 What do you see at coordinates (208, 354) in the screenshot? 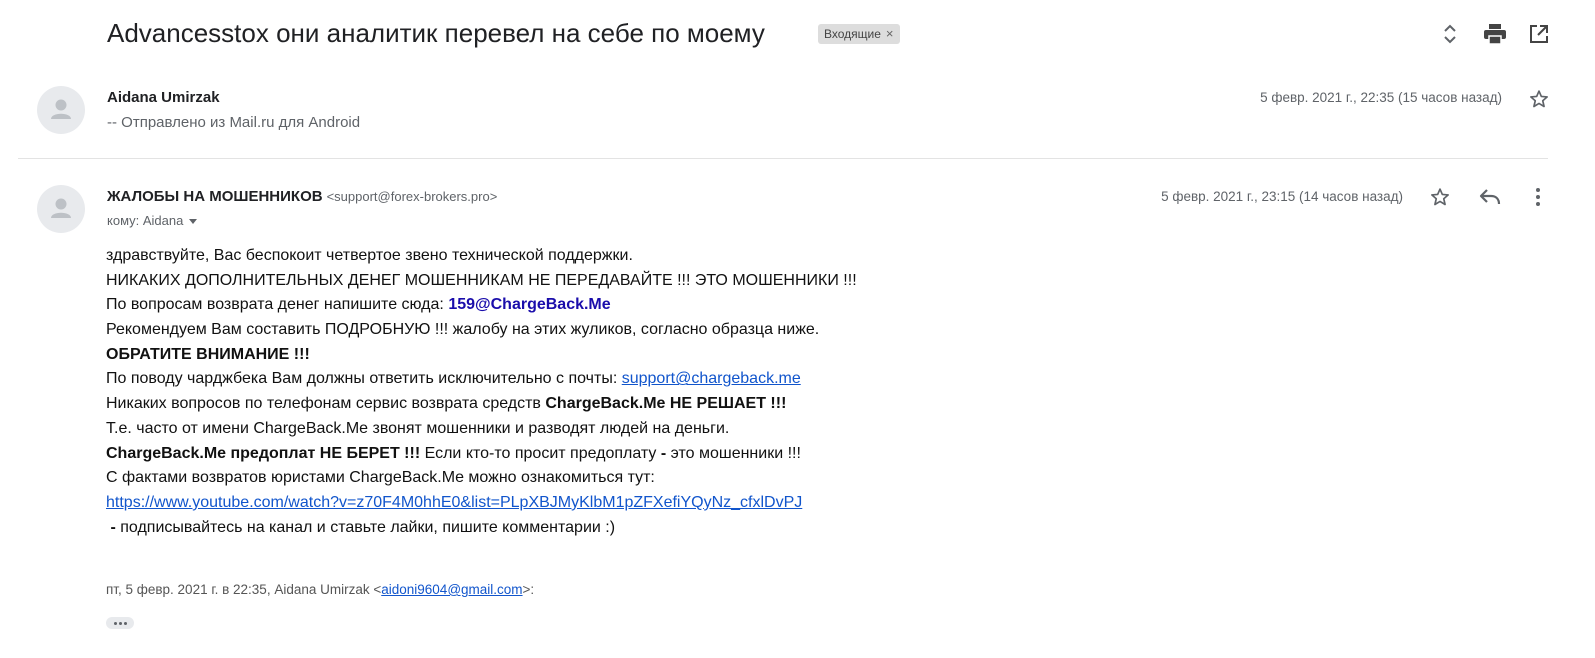
I see `attention-heading: ОБРАТИТЕ ВНИМАНИЕ !!!` at bounding box center [208, 354].